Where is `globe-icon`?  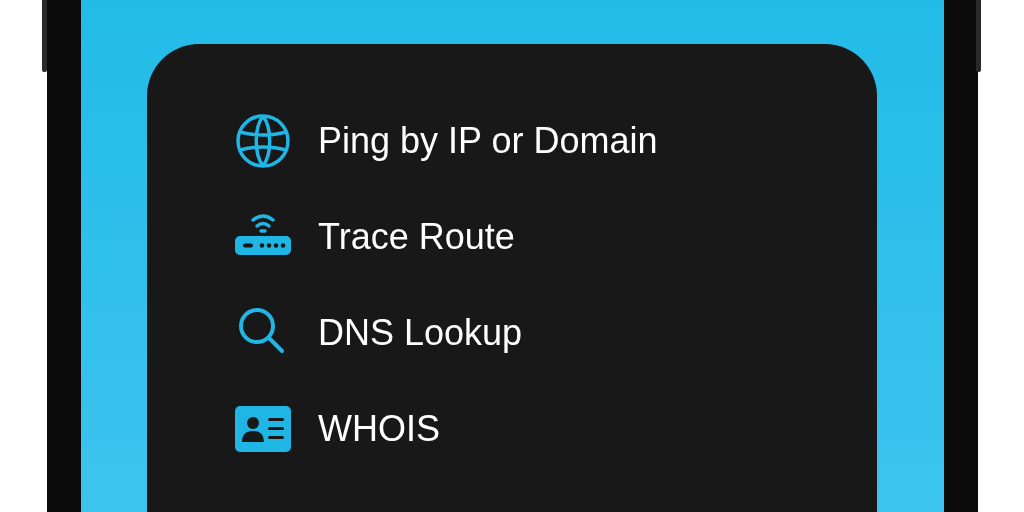
globe-icon is located at coordinates (263, 141).